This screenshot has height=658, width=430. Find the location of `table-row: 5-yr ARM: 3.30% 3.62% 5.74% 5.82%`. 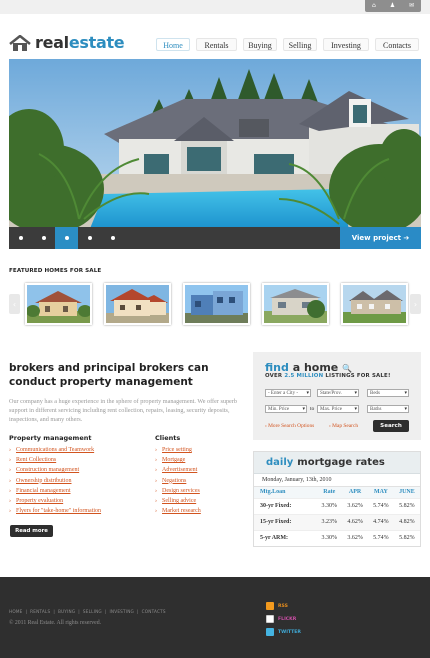

table-row: 5-yr ARM: 3.30% 3.62% 5.74% 5.82% is located at coordinates (337, 537).